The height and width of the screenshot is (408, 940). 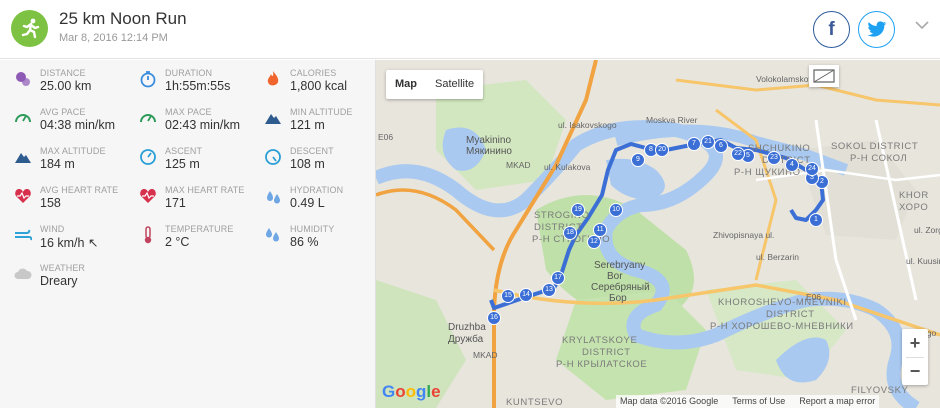 What do you see at coordinates (494, 318) in the screenshot?
I see `route-marker: 16` at bounding box center [494, 318].